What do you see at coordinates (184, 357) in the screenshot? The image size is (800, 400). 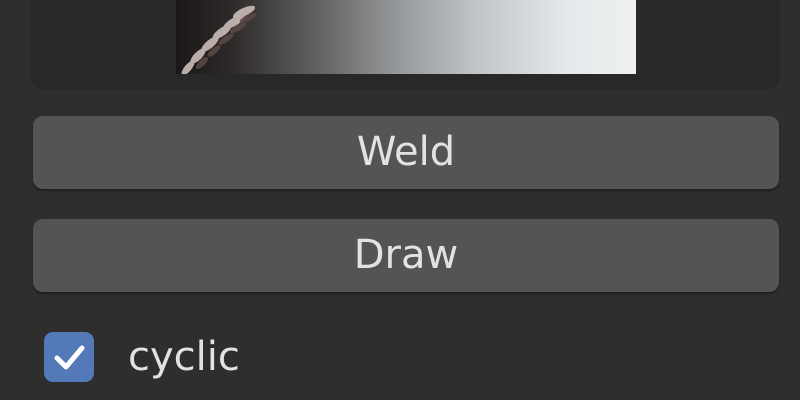 I see `cyclic-label: cyclic` at bounding box center [184, 357].